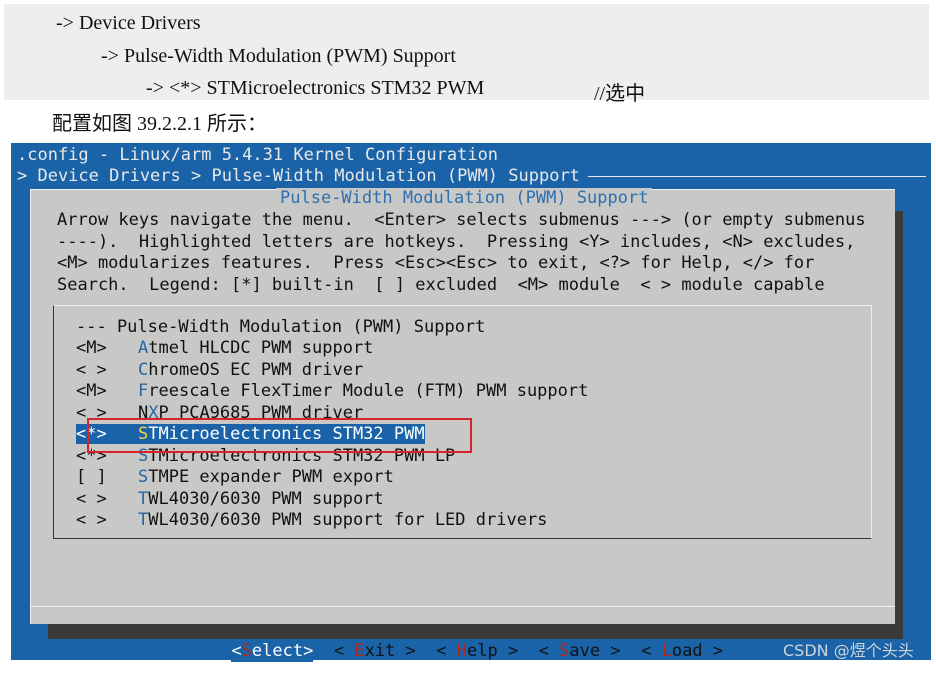  Describe the element at coordinates (91, 477) in the screenshot. I see `item-mark: [ ]` at that location.